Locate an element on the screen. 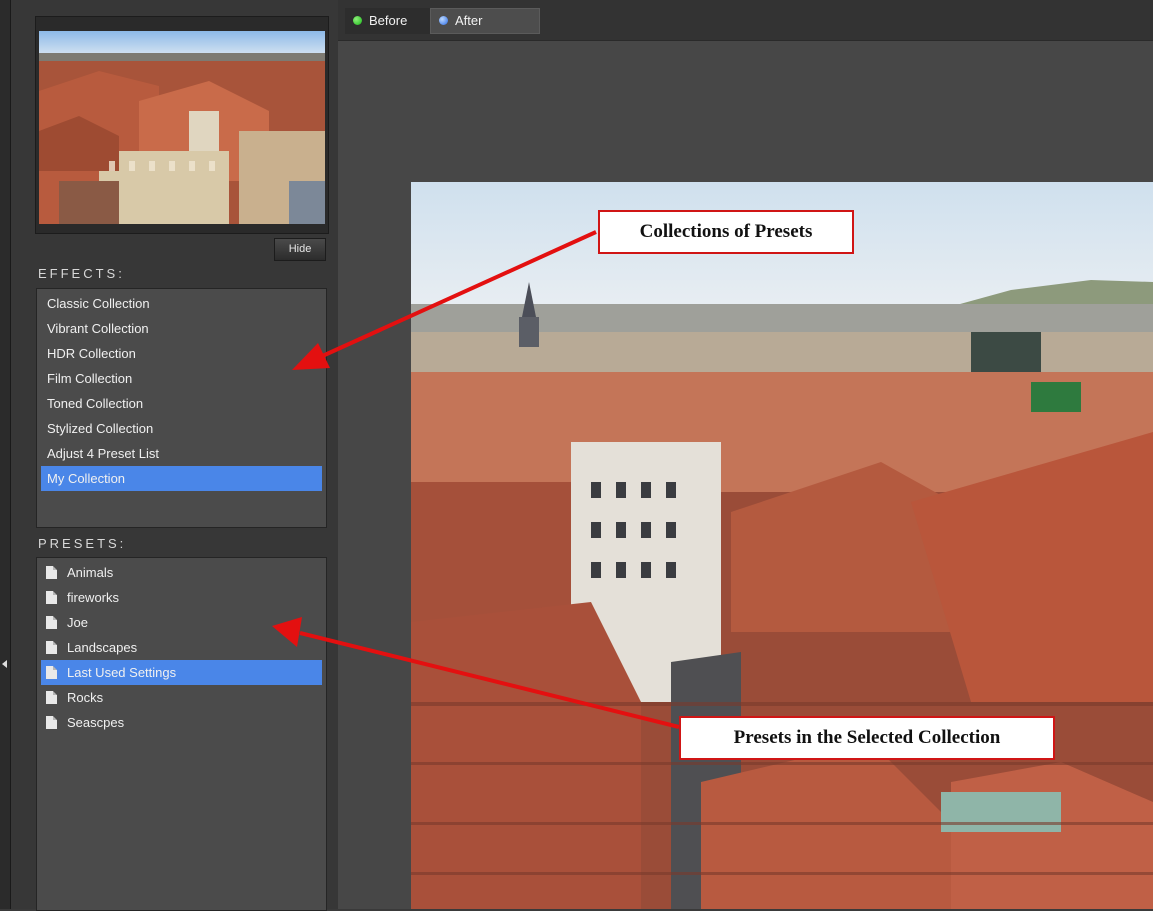 The height and width of the screenshot is (911, 1153). preset-label: Last Used Settings is located at coordinates (122, 672).